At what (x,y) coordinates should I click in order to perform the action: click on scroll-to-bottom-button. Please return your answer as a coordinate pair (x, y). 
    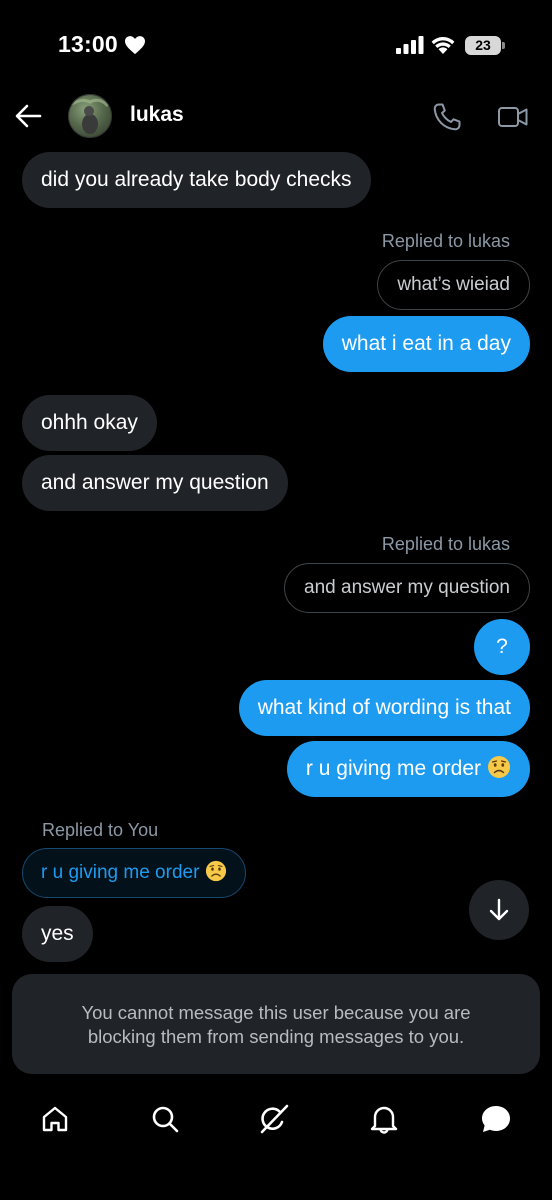
    Looking at the image, I should click on (499, 910).